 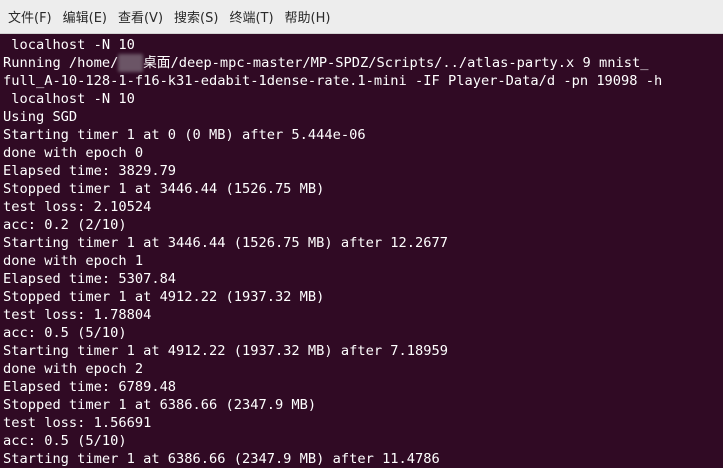 What do you see at coordinates (196, 16) in the screenshot?
I see `menu-search: 搜索(S)` at bounding box center [196, 16].